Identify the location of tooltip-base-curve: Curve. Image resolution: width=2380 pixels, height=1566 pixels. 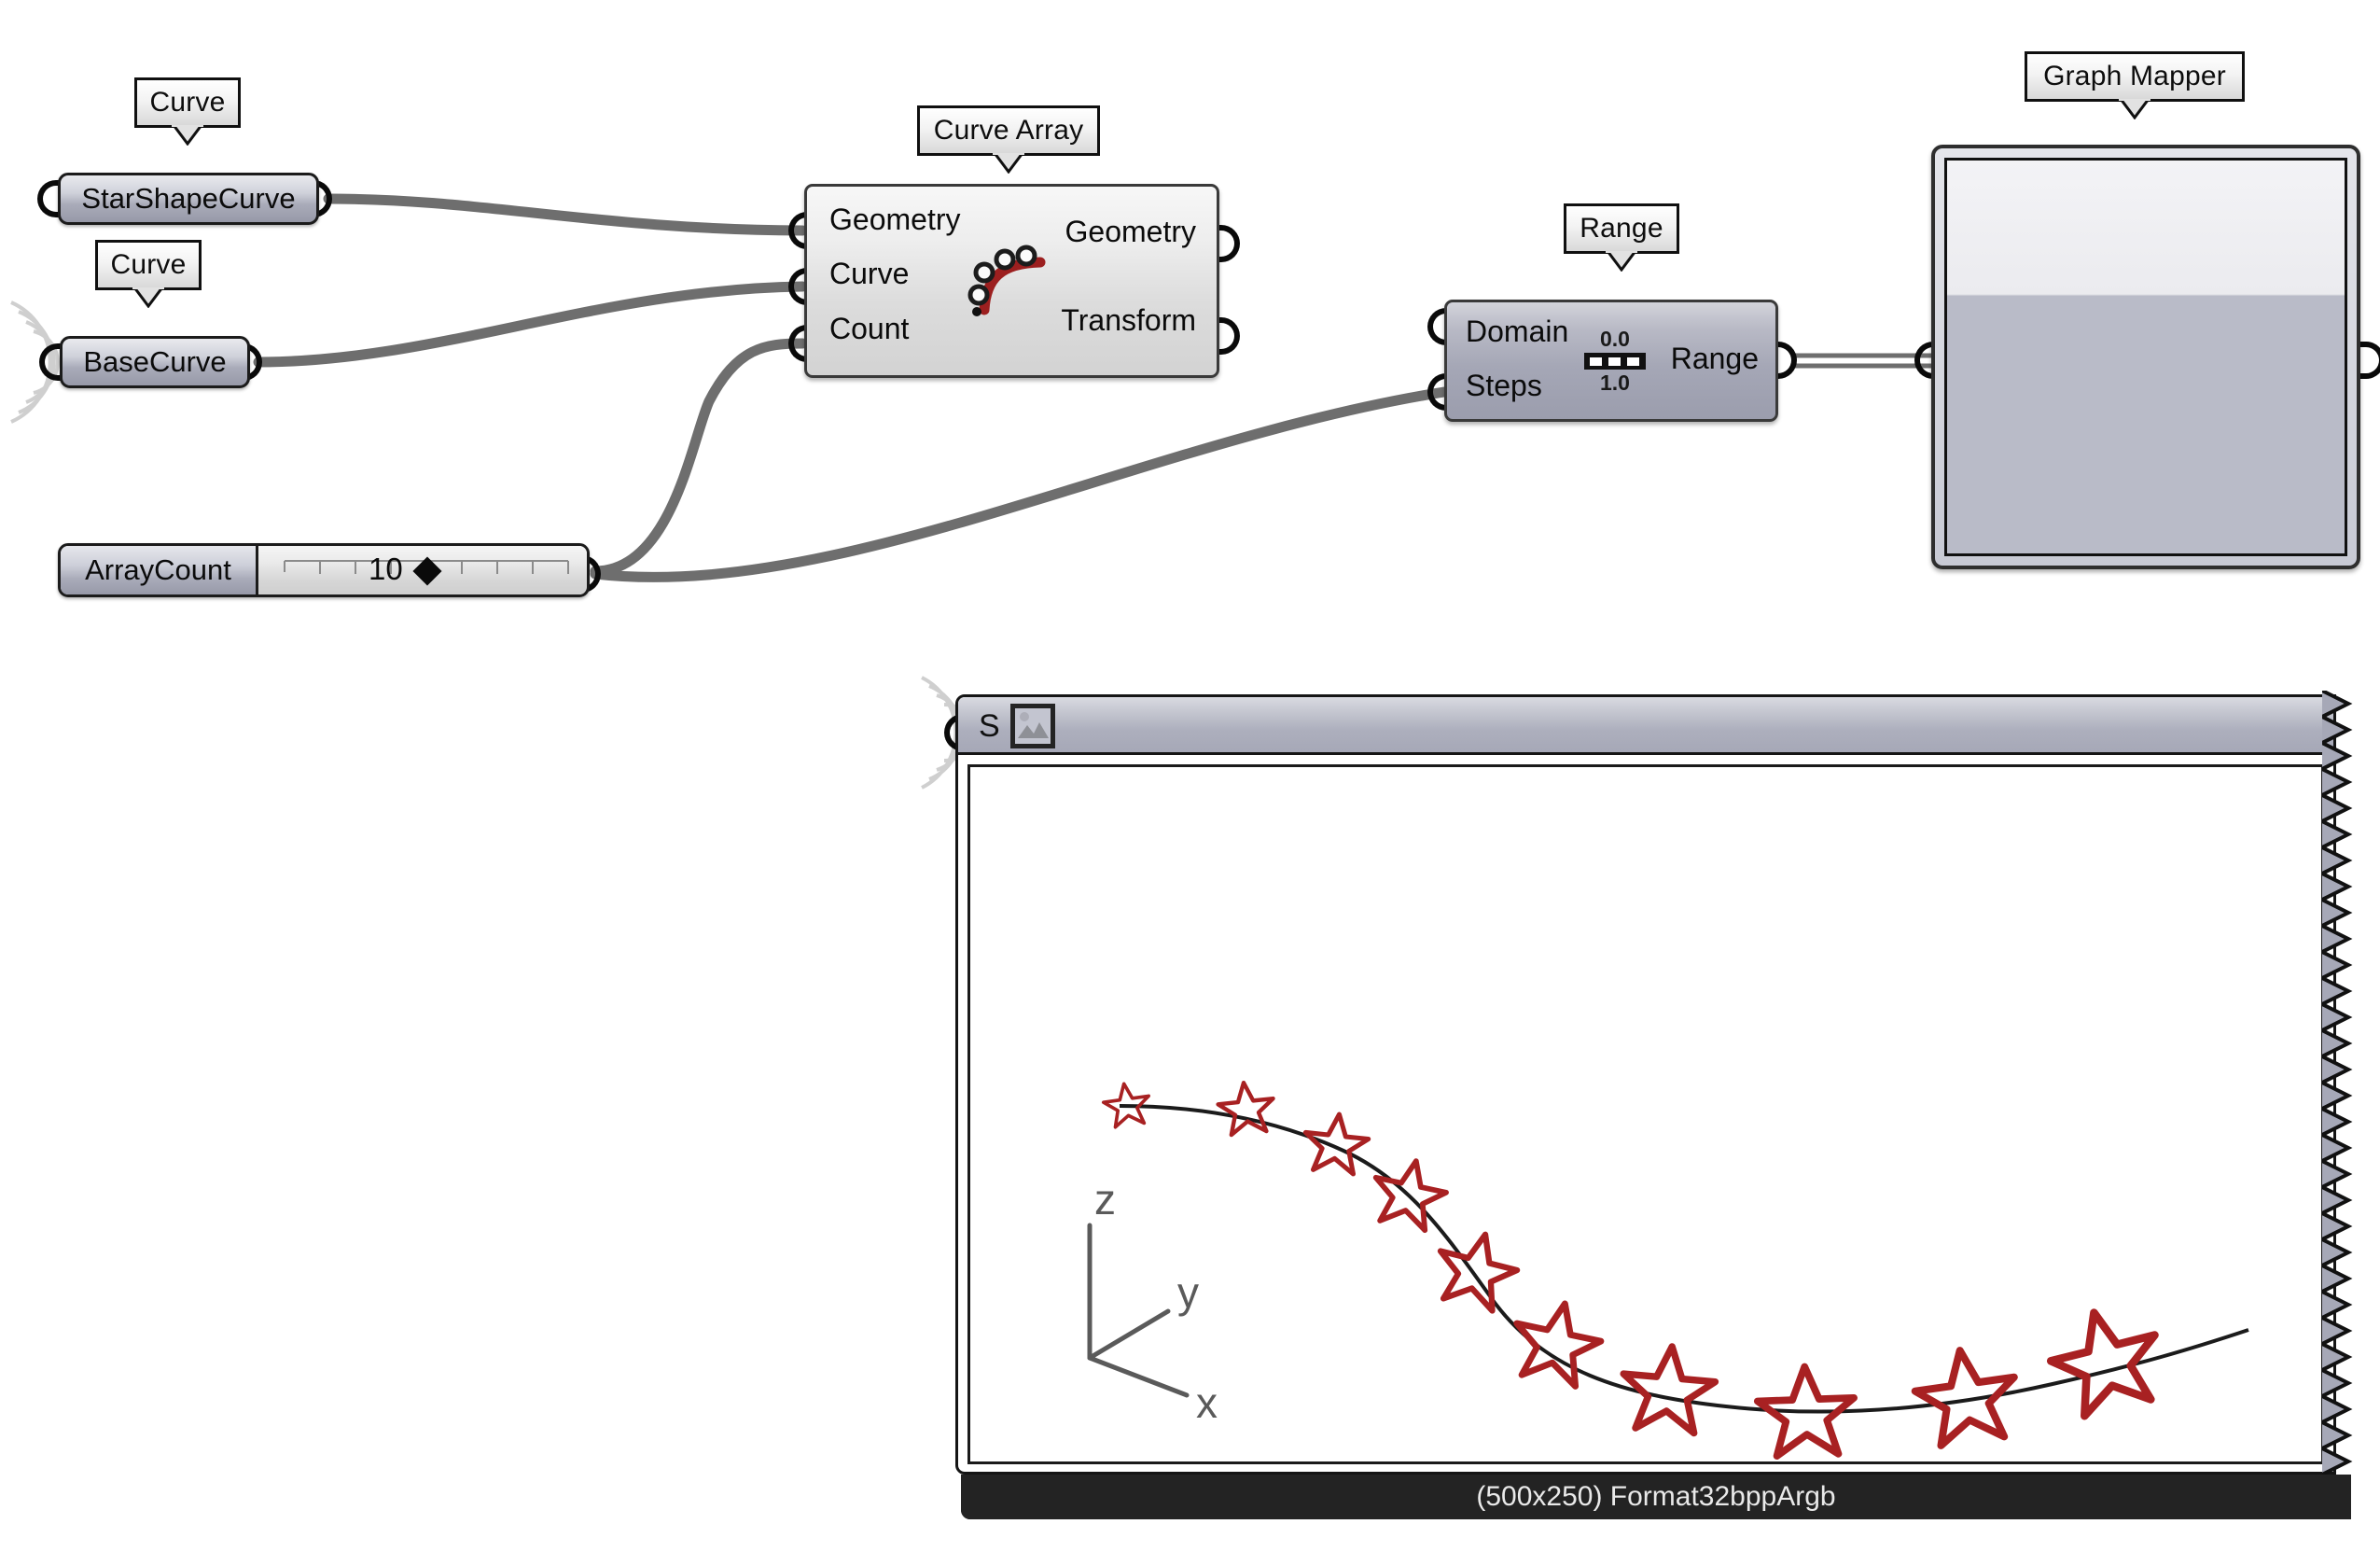
(148, 274).